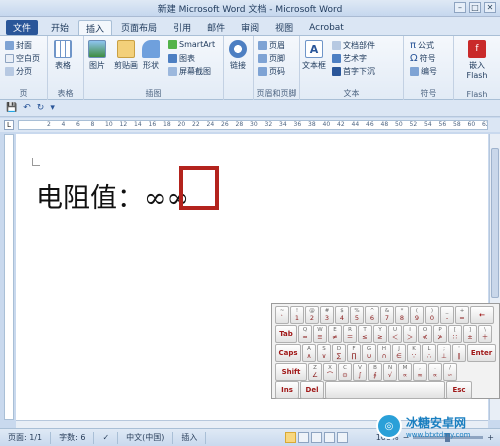  Describe the element at coordinates (462, 315) in the screenshot. I see `keyboard-key: + =` at that location.